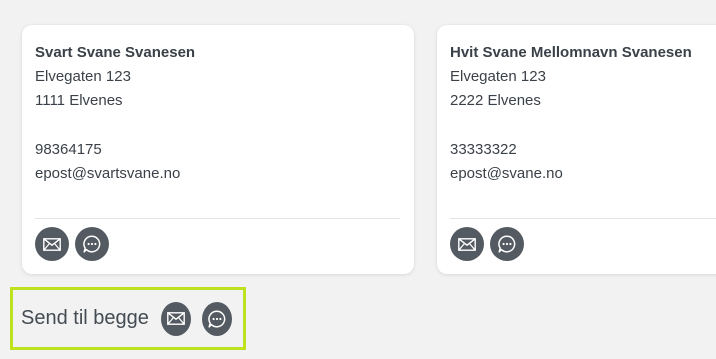 Image resolution: width=716 pixels, height=359 pixels. What do you see at coordinates (506, 173) in the screenshot?
I see `contact-email: epost@svane.no` at bounding box center [506, 173].